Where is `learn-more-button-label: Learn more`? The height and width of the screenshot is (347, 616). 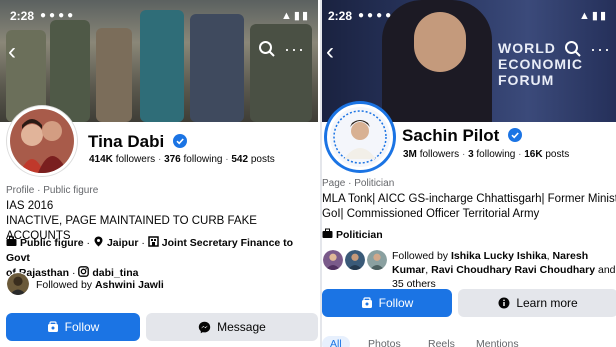 learn-more-button-label: Learn more is located at coordinates (547, 303).